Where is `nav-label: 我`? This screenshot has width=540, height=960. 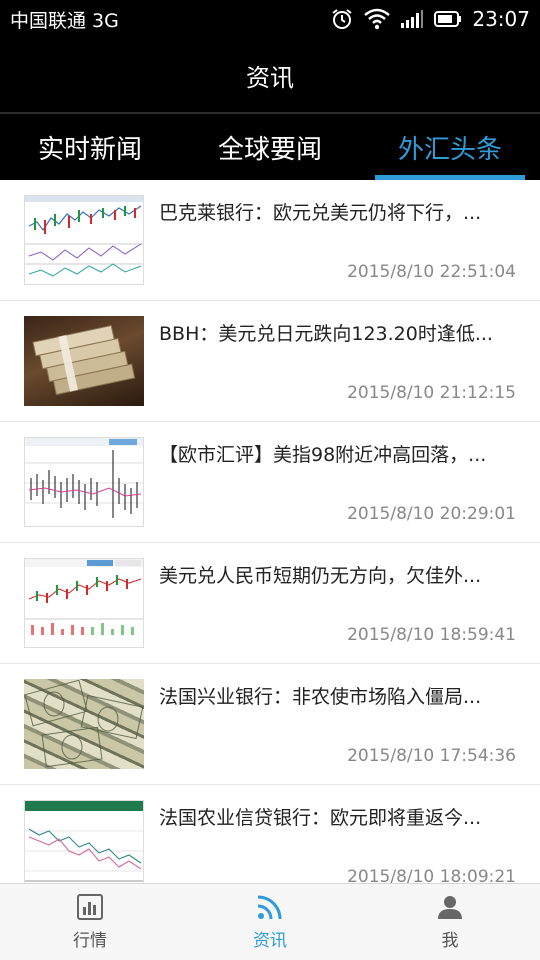 nav-label: 我 is located at coordinates (450, 940).